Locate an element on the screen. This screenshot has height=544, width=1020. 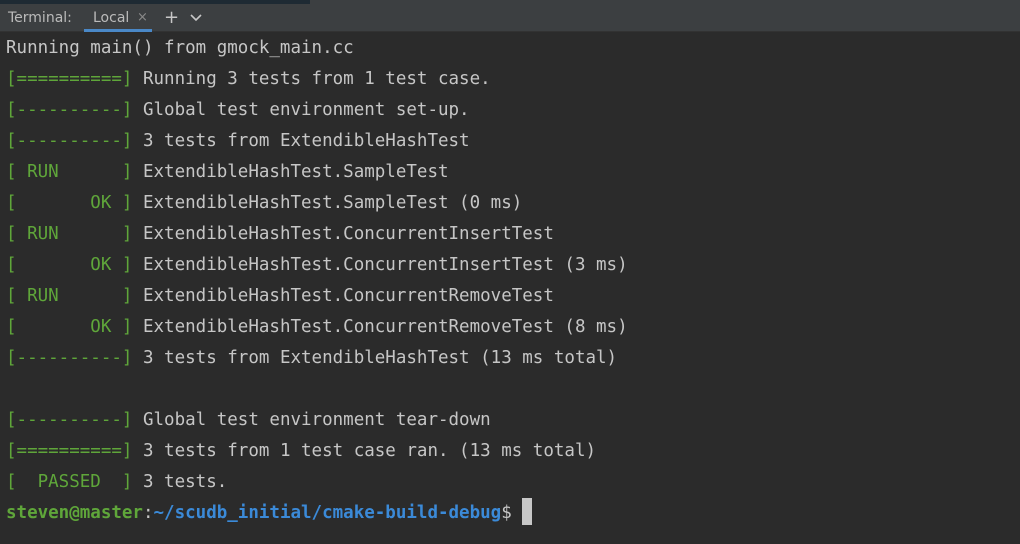
line-text: ExtendibleHashTest.SampleTest is located at coordinates (290, 172).